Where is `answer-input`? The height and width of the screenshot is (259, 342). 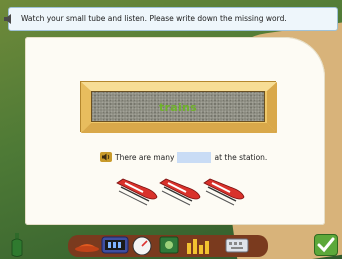
answer-input is located at coordinates (194, 157).